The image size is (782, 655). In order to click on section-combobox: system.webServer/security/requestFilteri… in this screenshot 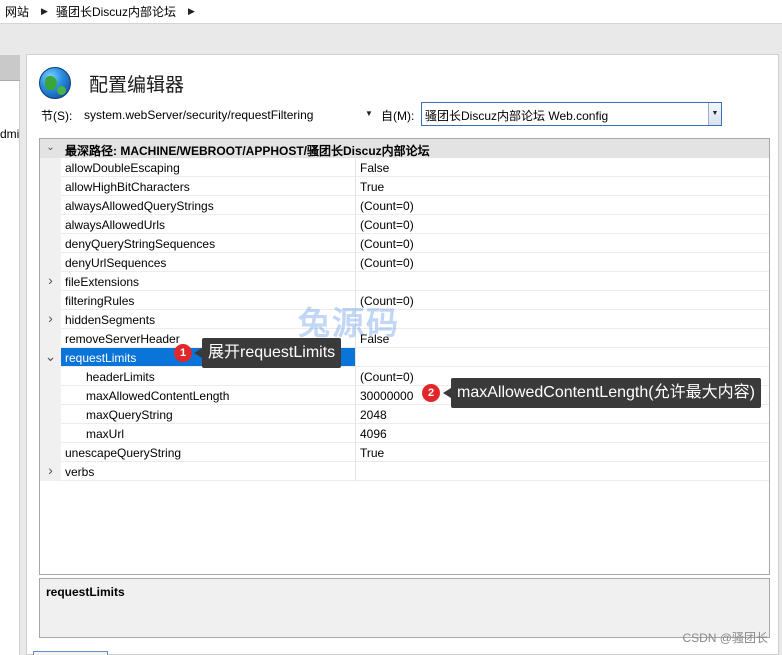, I will do `click(240, 114)`.